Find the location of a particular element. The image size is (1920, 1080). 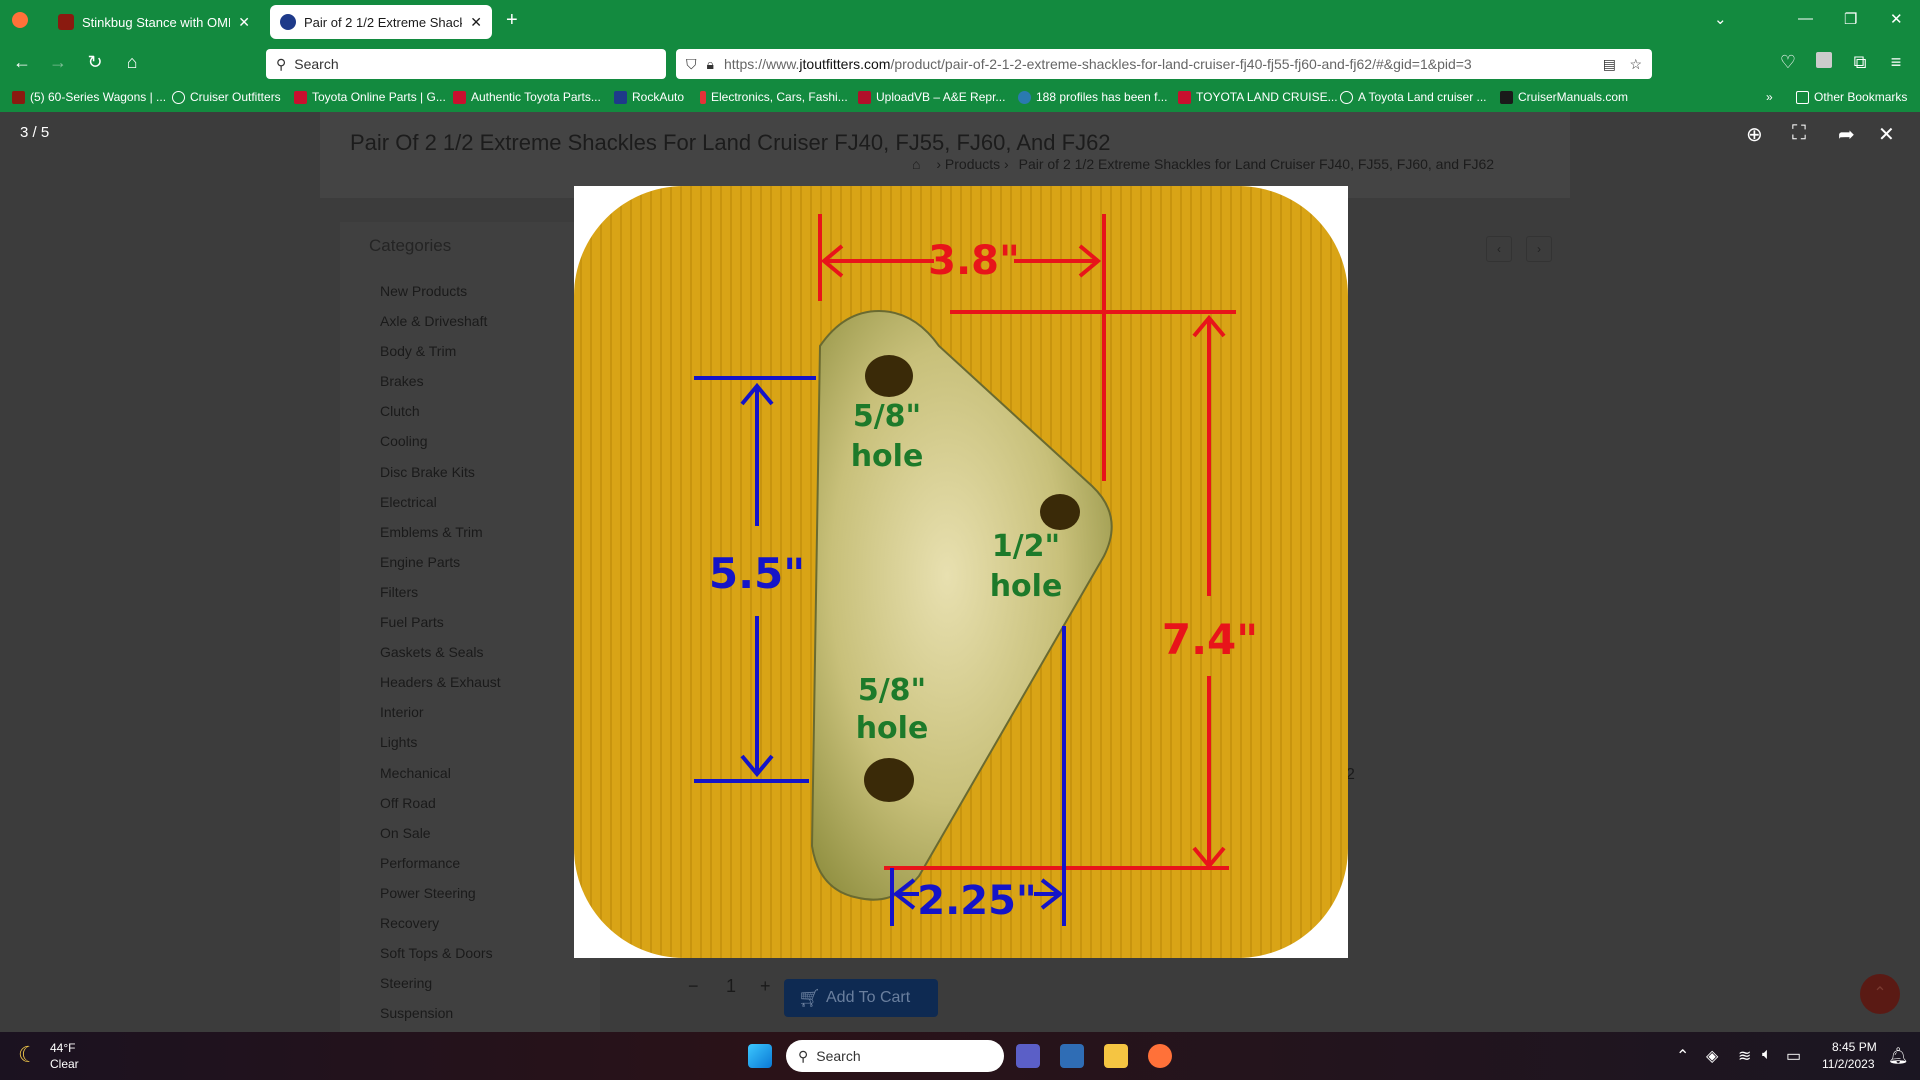

category-item: Gaskets & Seals is located at coordinates (440, 652).